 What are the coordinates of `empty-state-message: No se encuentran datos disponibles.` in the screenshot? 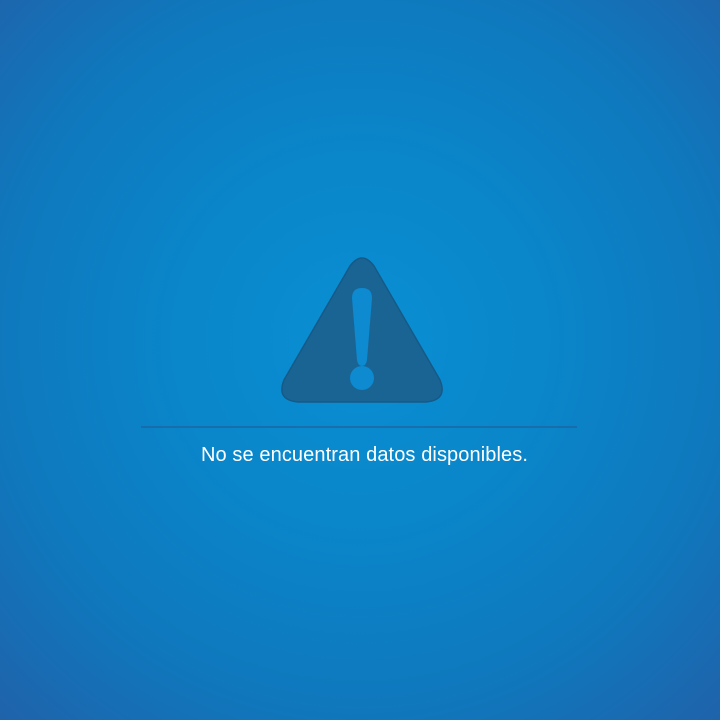 It's located at (364, 455).